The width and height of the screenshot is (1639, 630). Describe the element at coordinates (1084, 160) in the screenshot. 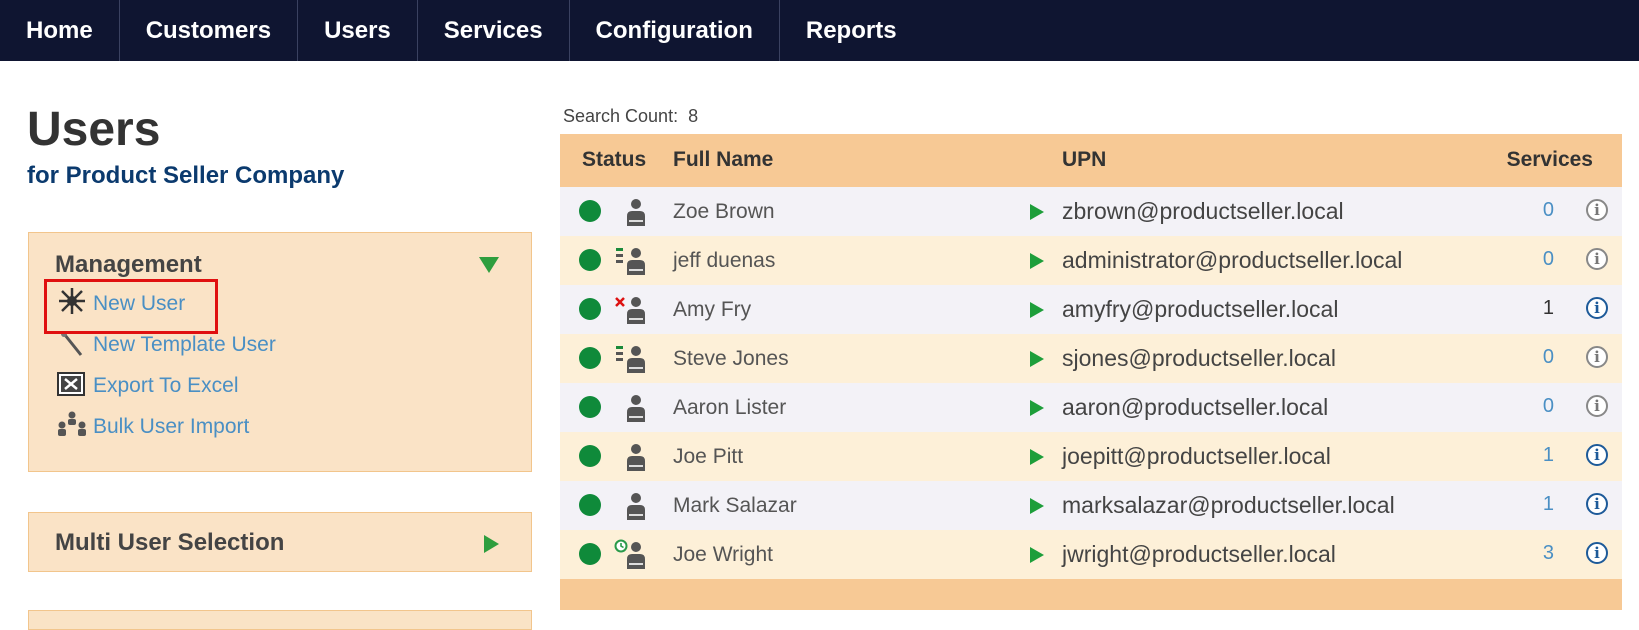

I see `header-upn: UPN` at that location.